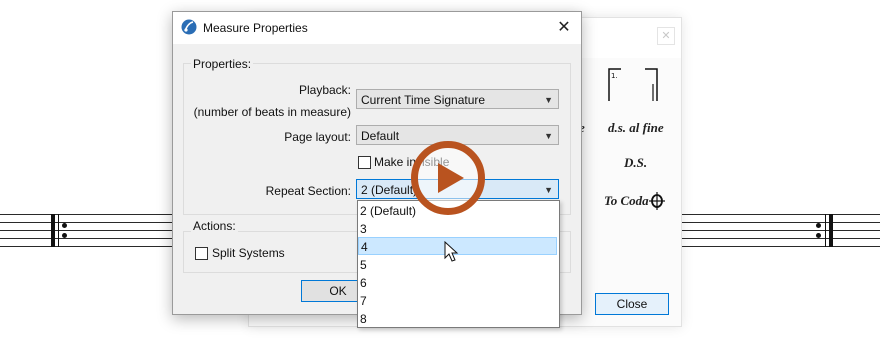  What do you see at coordinates (457, 319) in the screenshot?
I see `dropdown-option: 8` at bounding box center [457, 319].